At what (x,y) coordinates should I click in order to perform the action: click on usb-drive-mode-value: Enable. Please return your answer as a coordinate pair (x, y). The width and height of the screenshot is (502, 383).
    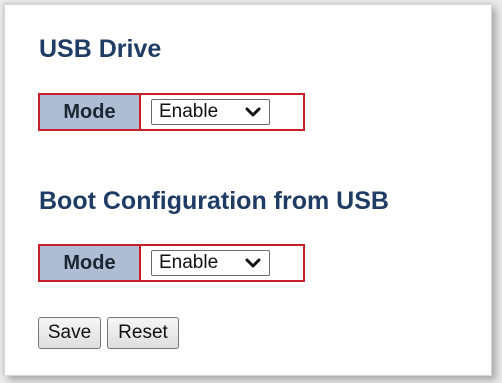
    Looking at the image, I should click on (189, 111).